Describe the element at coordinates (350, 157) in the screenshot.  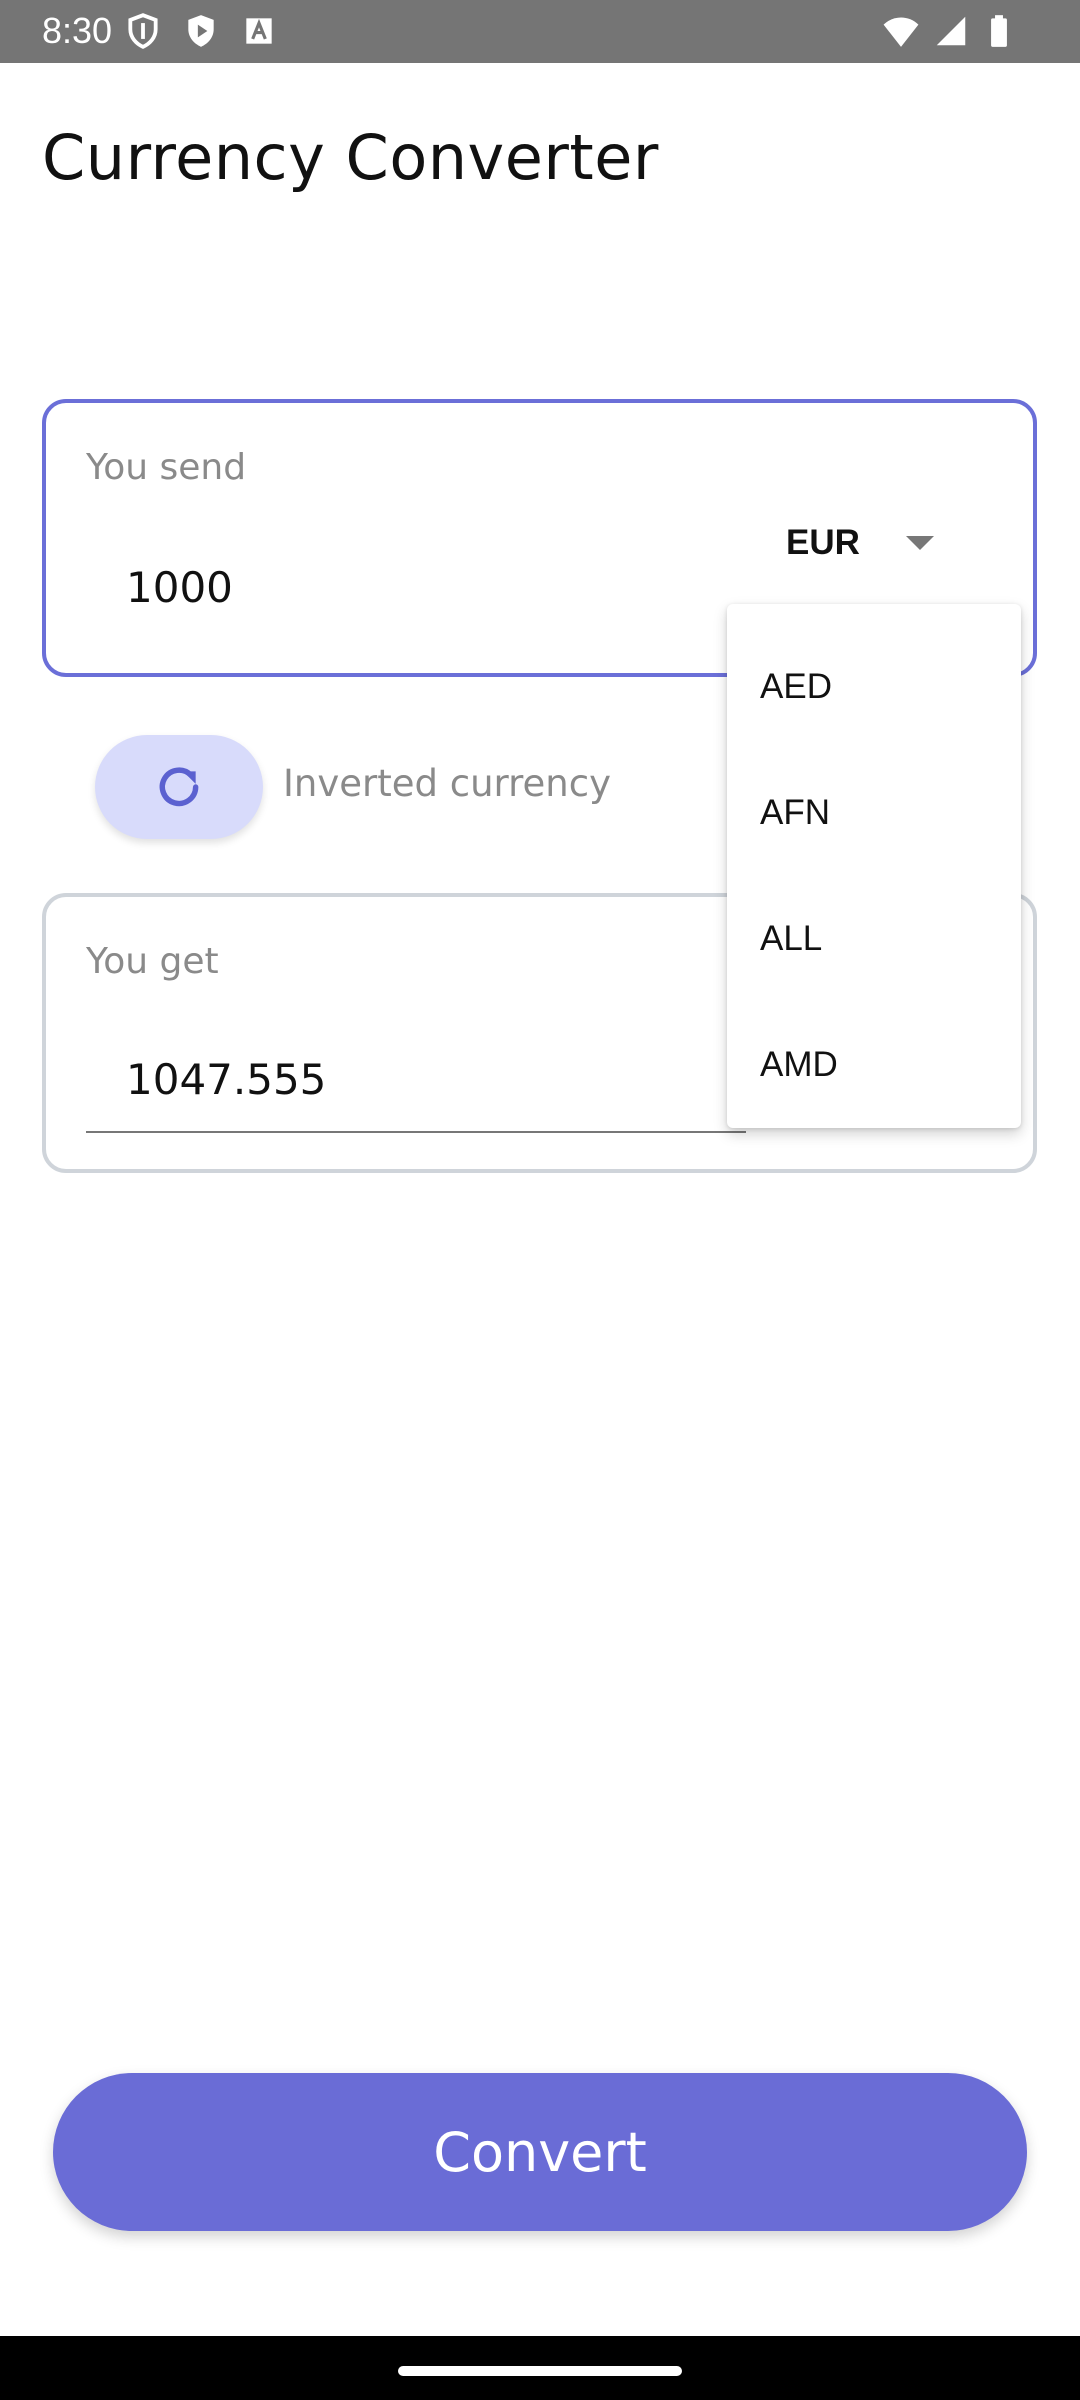
I see `page-title: Currency Converter` at that location.